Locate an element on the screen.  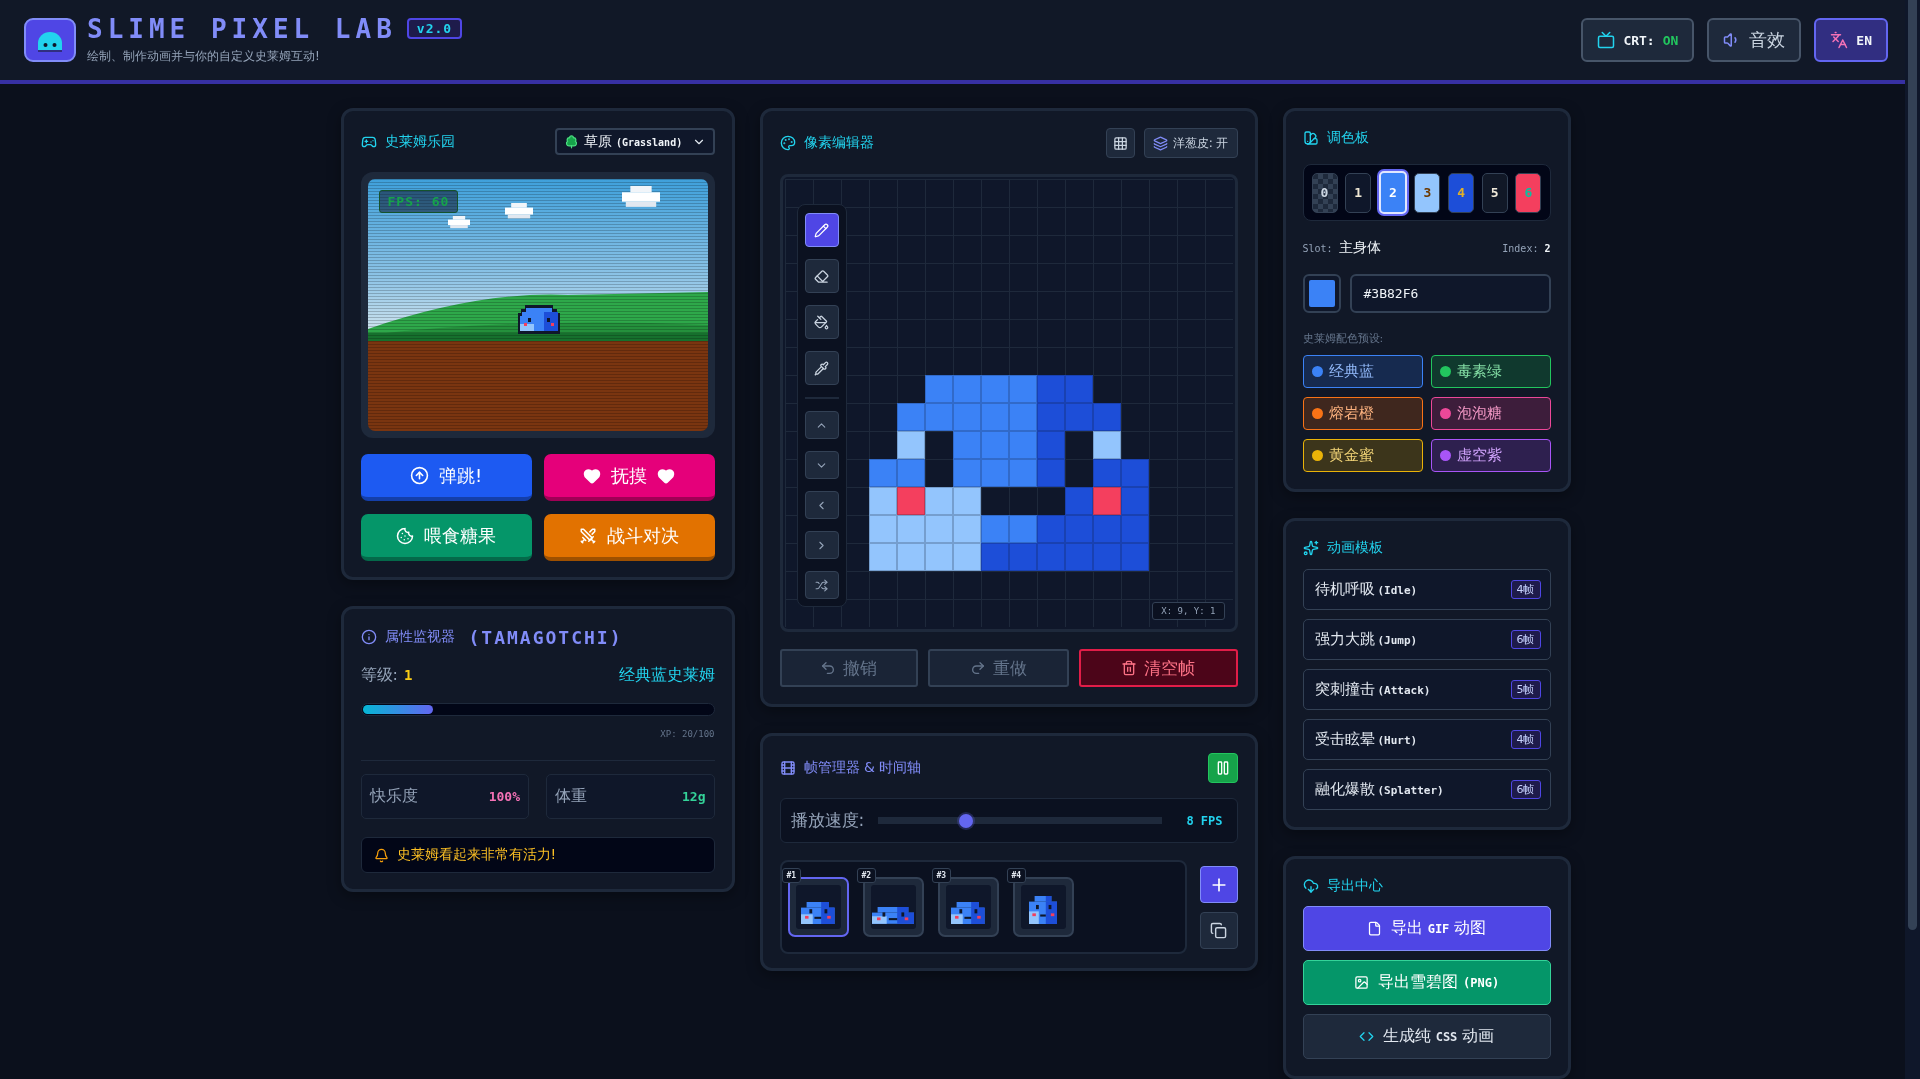
jump-button: 弹跳! is located at coordinates (446, 477).